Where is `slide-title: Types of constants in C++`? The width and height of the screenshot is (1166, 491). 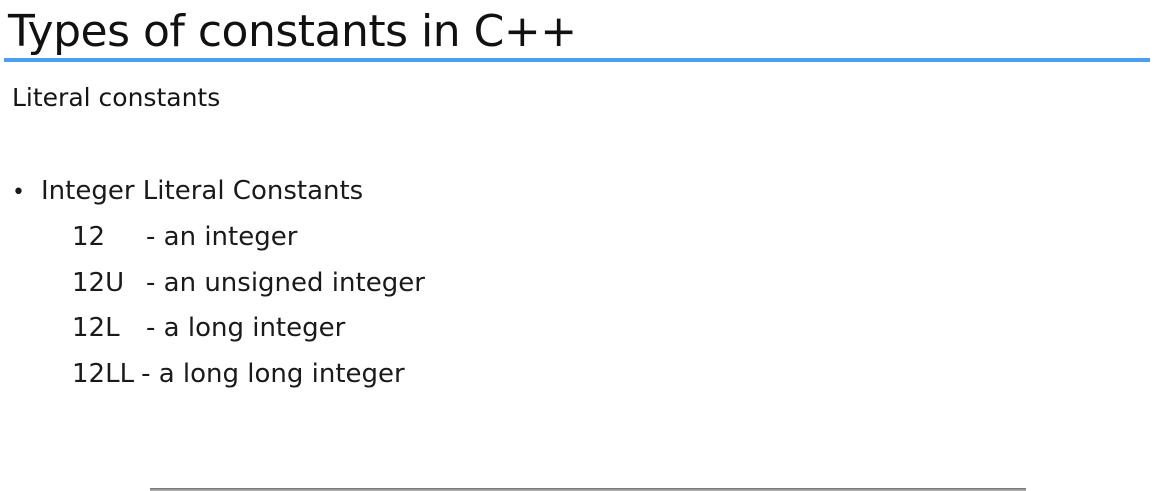 slide-title: Types of constants in C++ is located at coordinates (292, 31).